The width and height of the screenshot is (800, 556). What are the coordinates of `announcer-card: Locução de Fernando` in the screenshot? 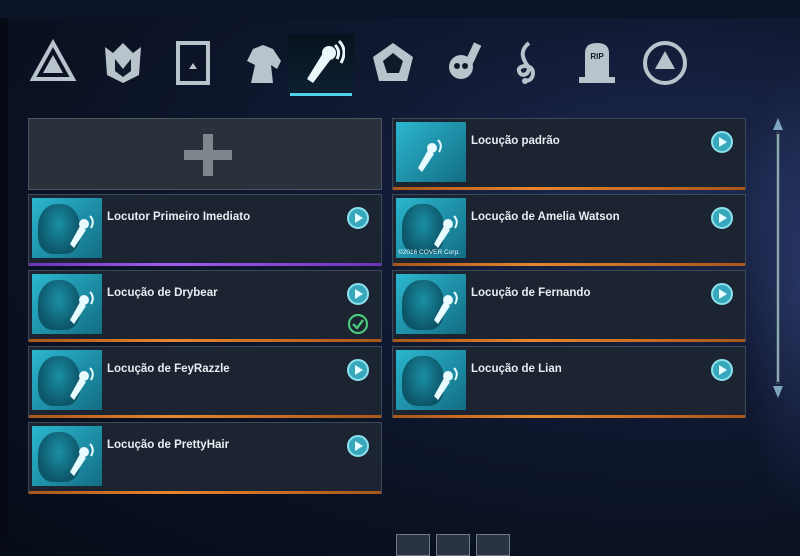 It's located at (569, 306).